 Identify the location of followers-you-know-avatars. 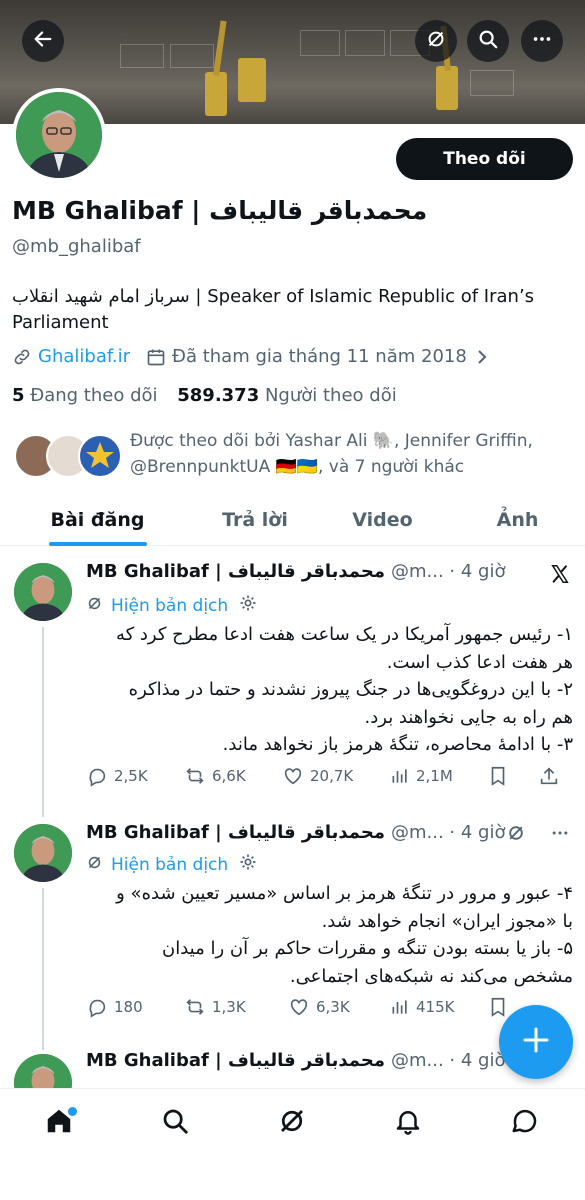
(69, 456).